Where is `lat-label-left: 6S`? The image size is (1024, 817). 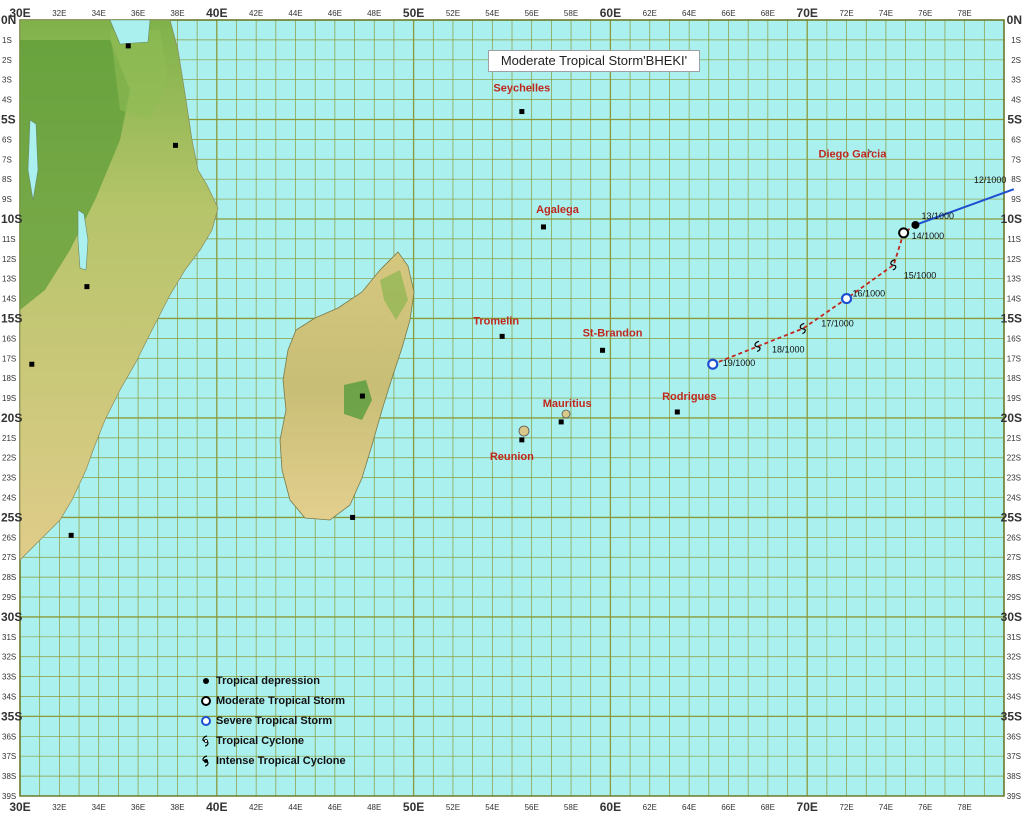 lat-label-left: 6S is located at coordinates (7, 139).